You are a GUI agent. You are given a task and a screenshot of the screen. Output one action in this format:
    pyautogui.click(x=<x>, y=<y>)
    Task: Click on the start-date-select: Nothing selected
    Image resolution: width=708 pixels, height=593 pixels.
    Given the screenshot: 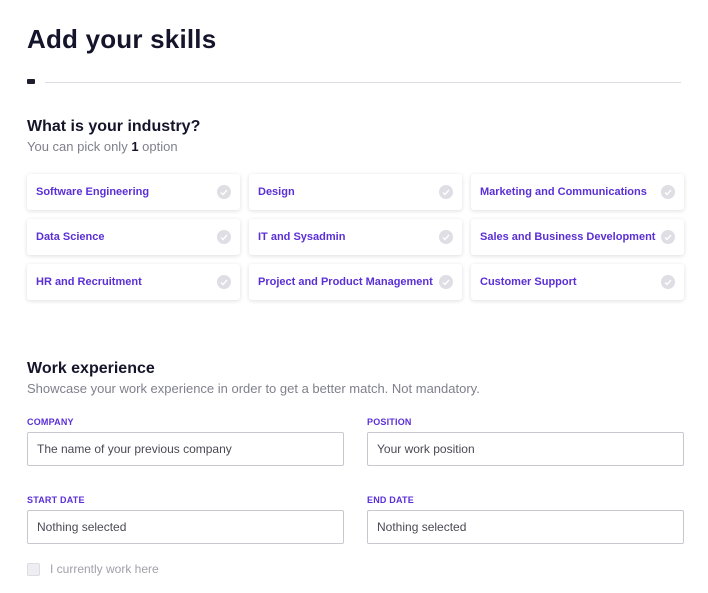 What is the action you would take?
    pyautogui.click(x=185, y=527)
    